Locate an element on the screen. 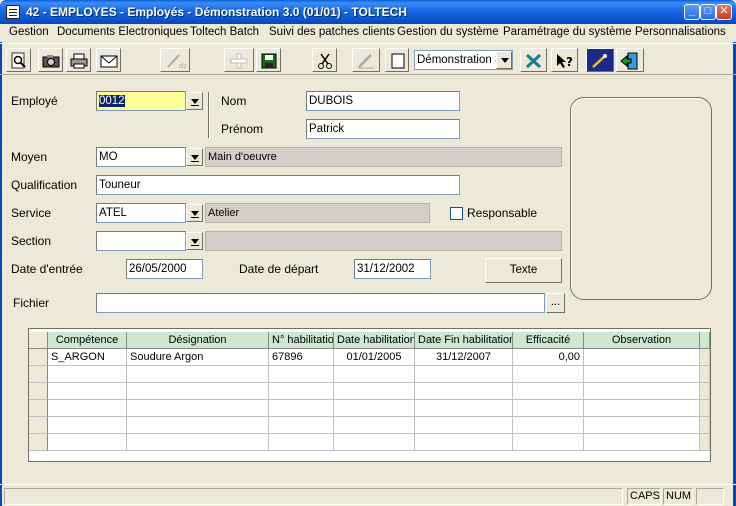 The height and width of the screenshot is (506, 736). company-select: Démonstration 3 is located at coordinates (463, 60).